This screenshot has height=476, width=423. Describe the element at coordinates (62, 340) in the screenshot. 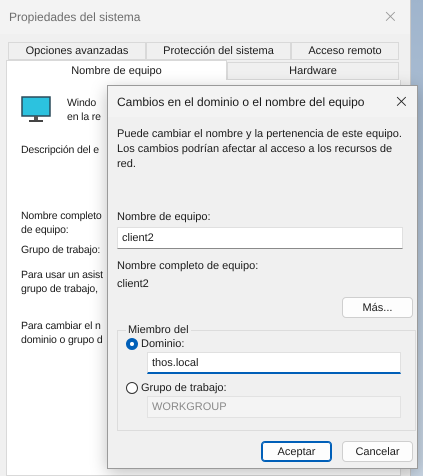

I see `change-text: dominio o grupo d` at that location.